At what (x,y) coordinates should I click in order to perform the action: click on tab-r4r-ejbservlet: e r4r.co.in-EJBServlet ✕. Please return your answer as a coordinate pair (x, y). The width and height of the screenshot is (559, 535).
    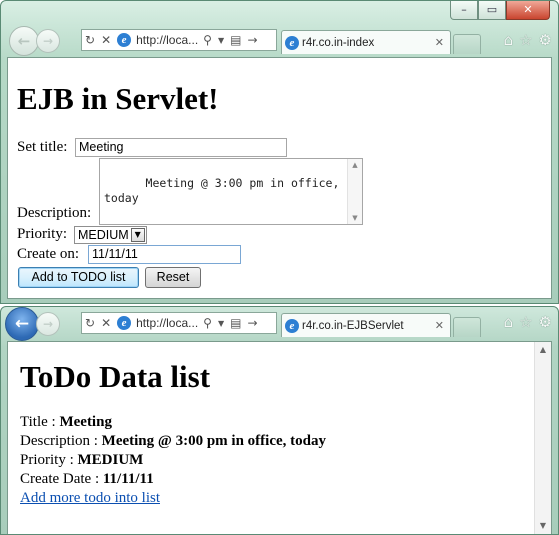
    Looking at the image, I should click on (366, 325).